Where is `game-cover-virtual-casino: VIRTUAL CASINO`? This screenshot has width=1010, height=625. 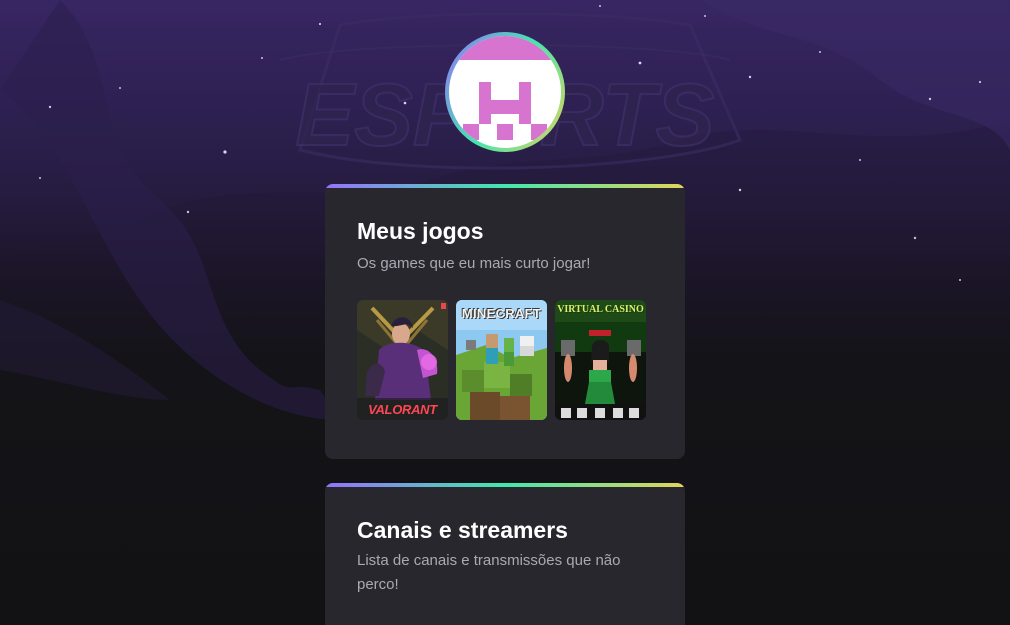 game-cover-virtual-casino: VIRTUAL CASINO is located at coordinates (600, 360).